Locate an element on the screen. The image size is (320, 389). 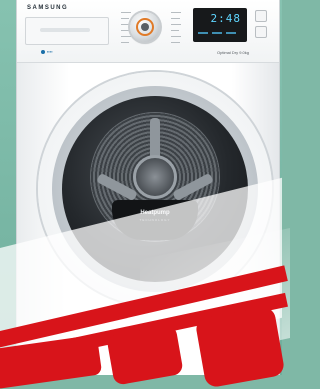
start-button is located at coordinates (261, 32).